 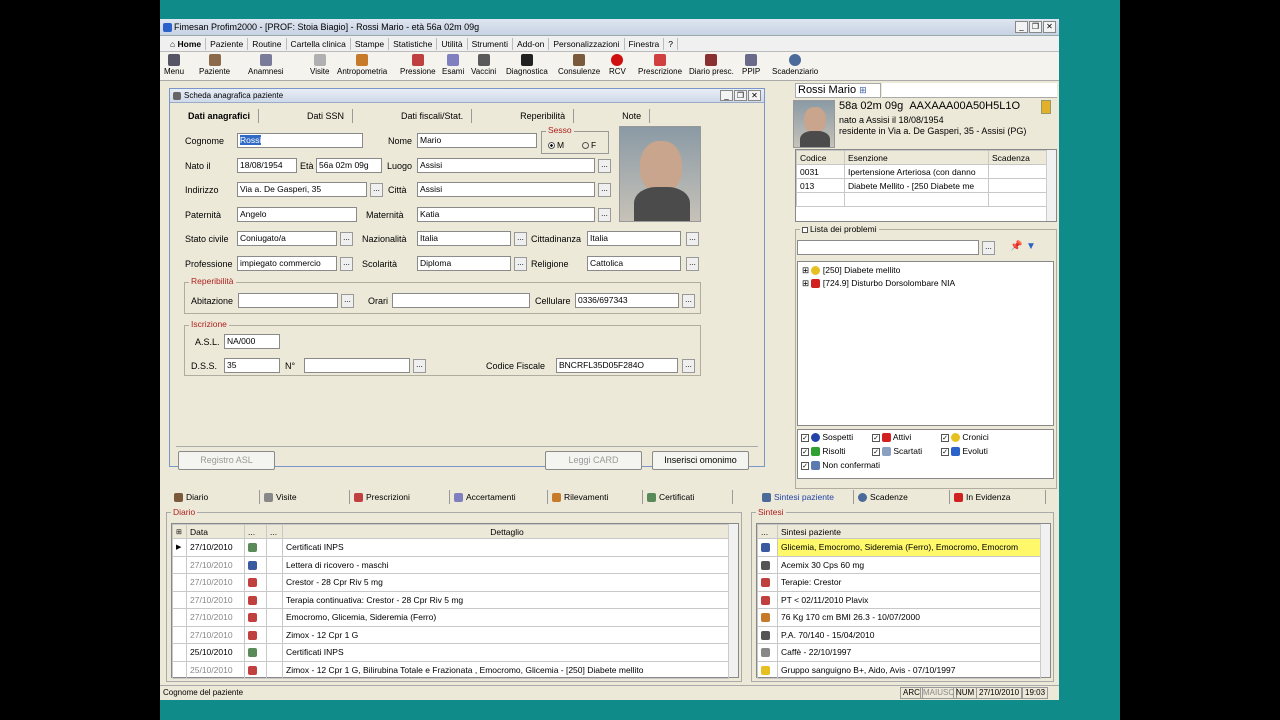 What do you see at coordinates (215, 497) in the screenshot?
I see `tab-diario: Diario` at bounding box center [215, 497].